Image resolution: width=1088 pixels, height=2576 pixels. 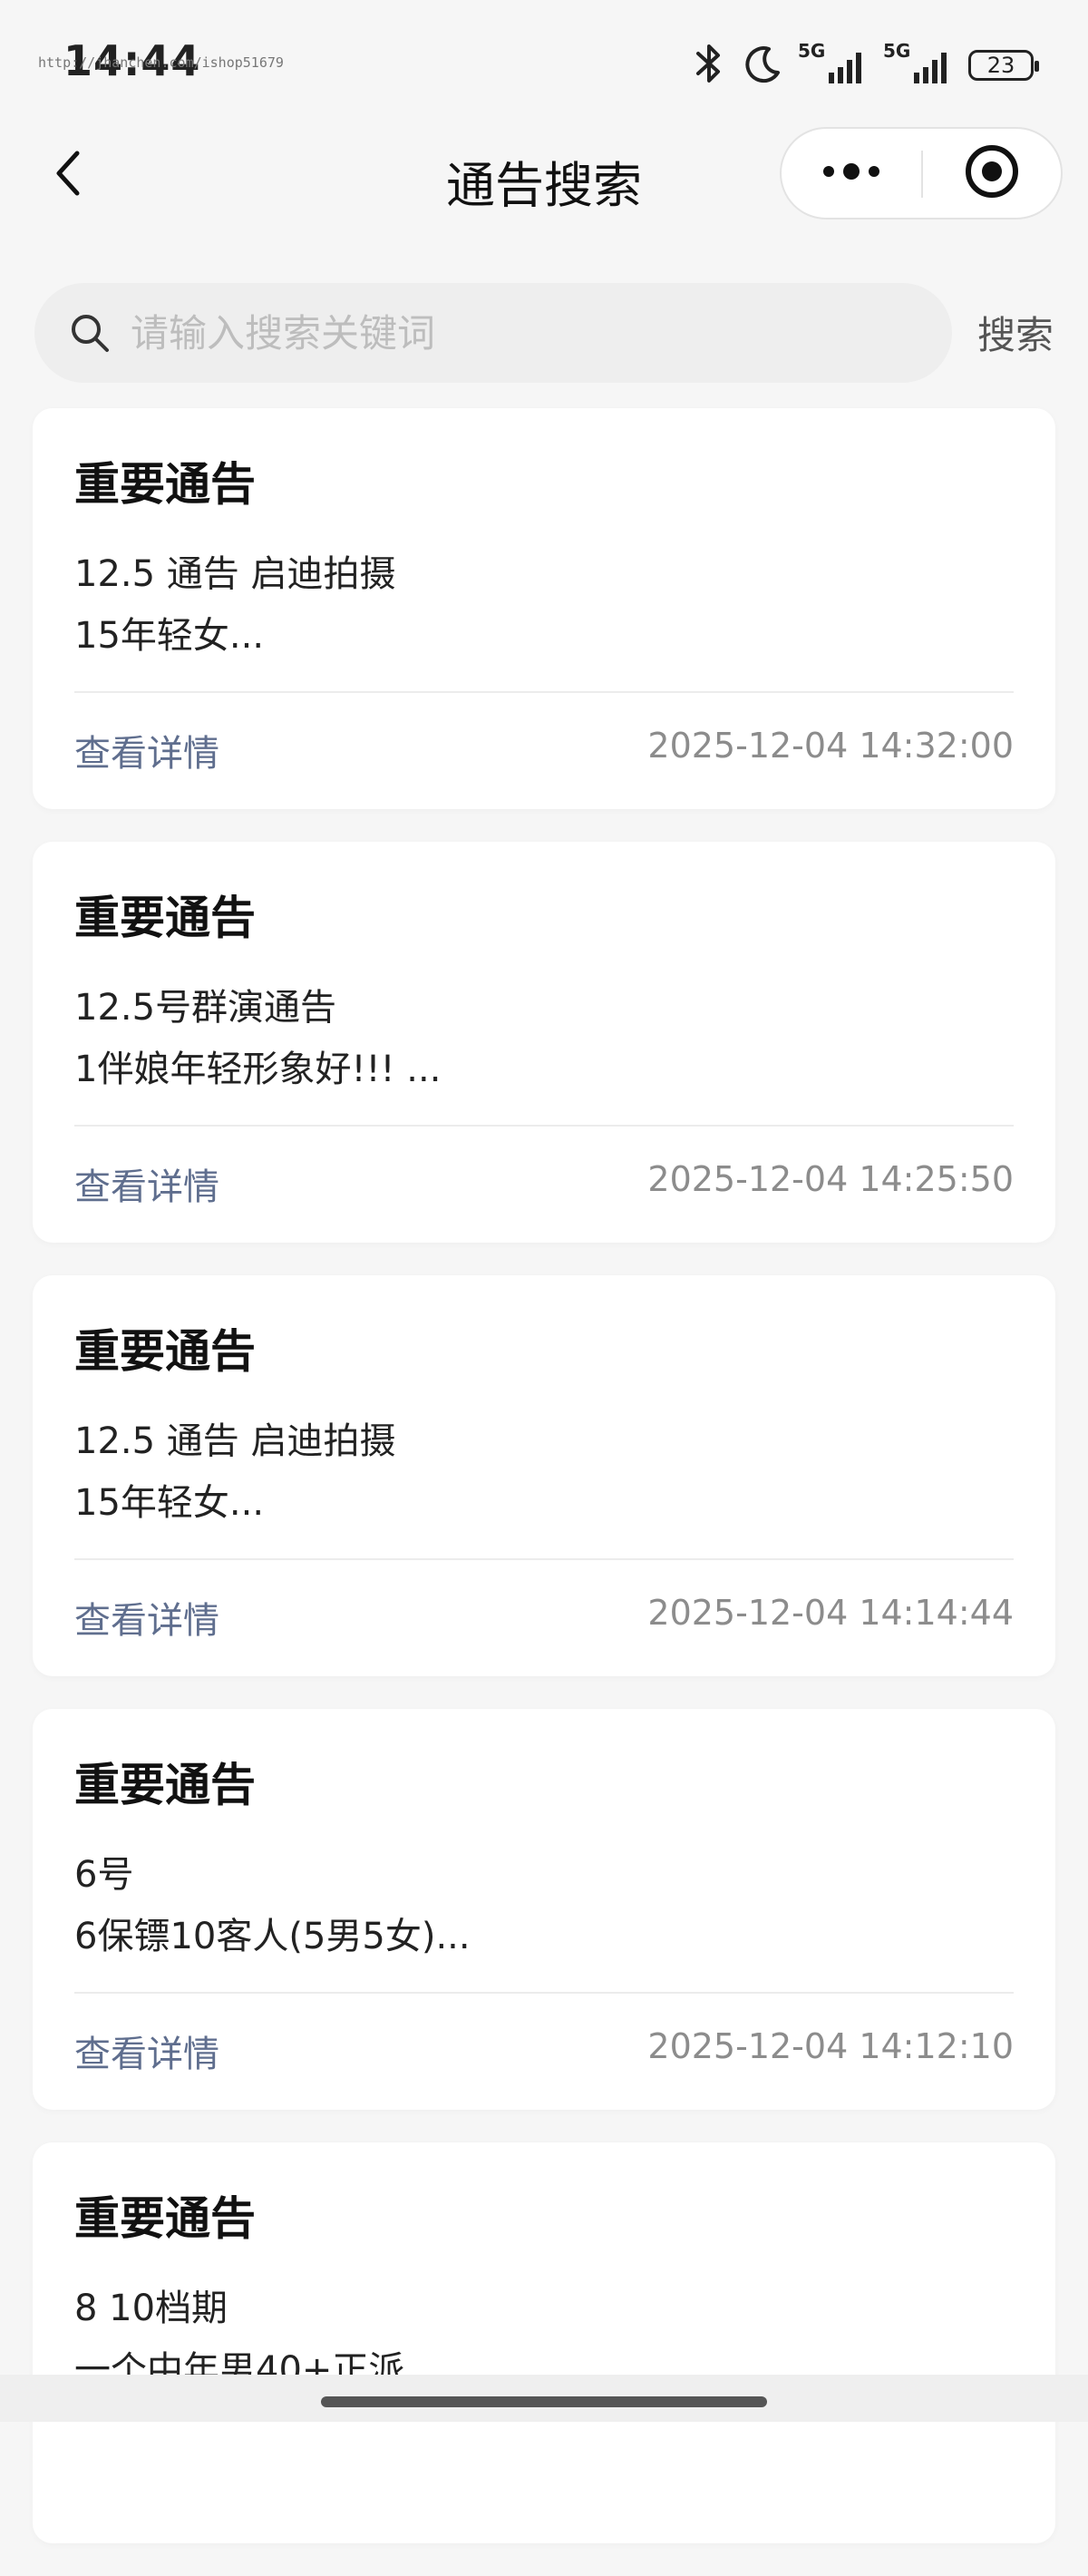 What do you see at coordinates (831, 1179) in the screenshot?
I see `notice-timestamp: 2025-12-04 14:25:50` at bounding box center [831, 1179].